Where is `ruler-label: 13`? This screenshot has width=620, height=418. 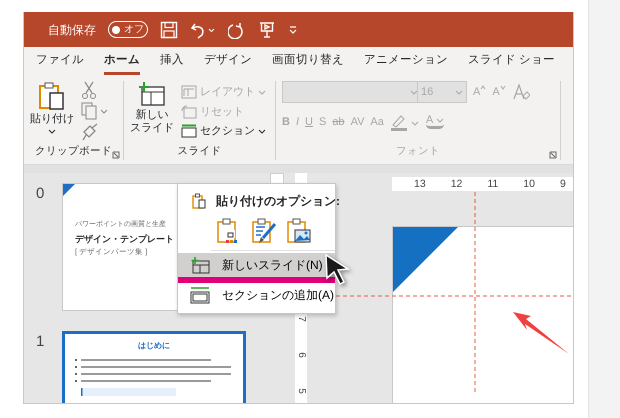 ruler-label: 13 is located at coordinates (420, 184).